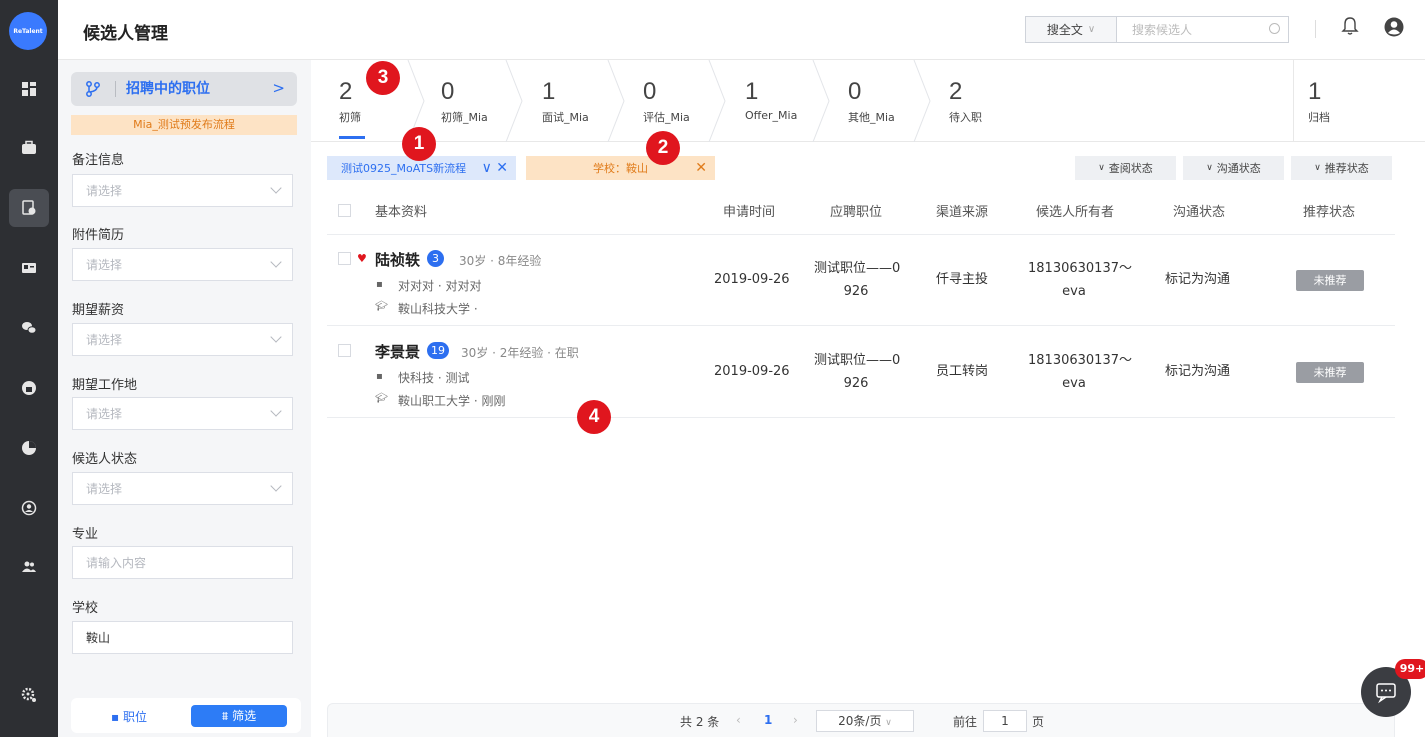 Image resolution: width=1425 pixels, height=737 pixels. I want to click on th-rec-status: 推荐状态, so click(1329, 212).